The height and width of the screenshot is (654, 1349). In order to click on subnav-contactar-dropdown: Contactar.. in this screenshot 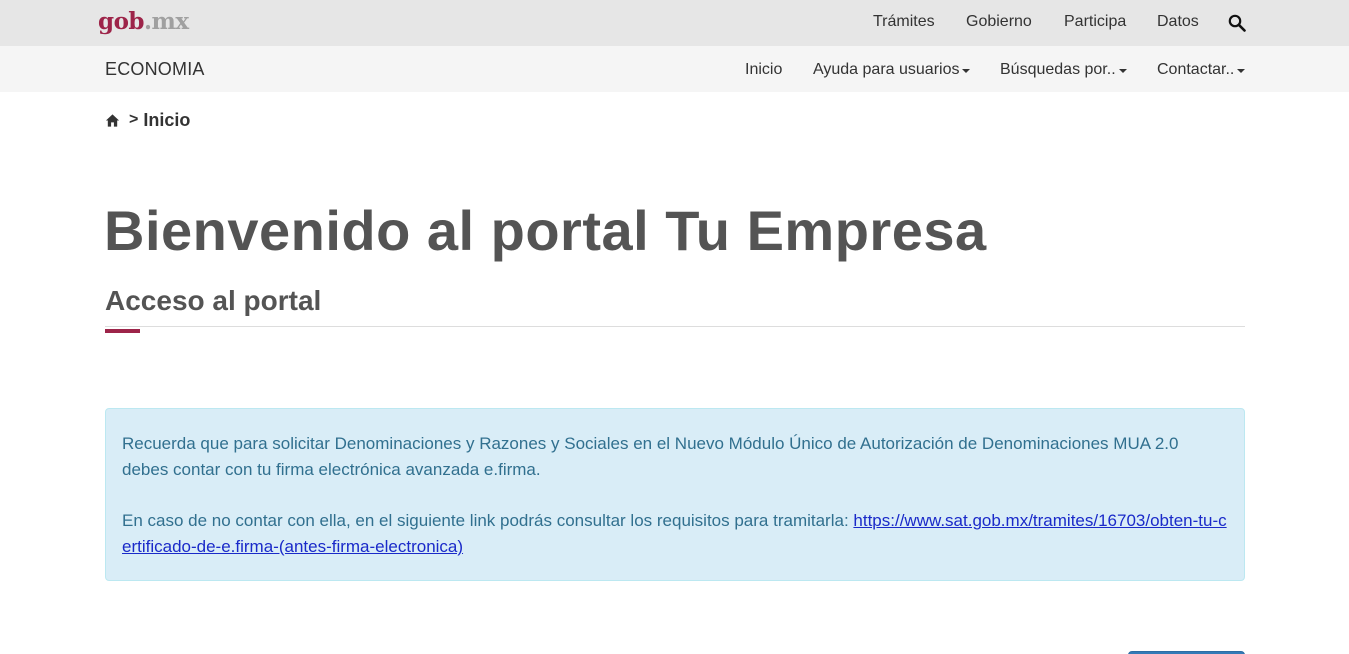, I will do `click(1201, 70)`.